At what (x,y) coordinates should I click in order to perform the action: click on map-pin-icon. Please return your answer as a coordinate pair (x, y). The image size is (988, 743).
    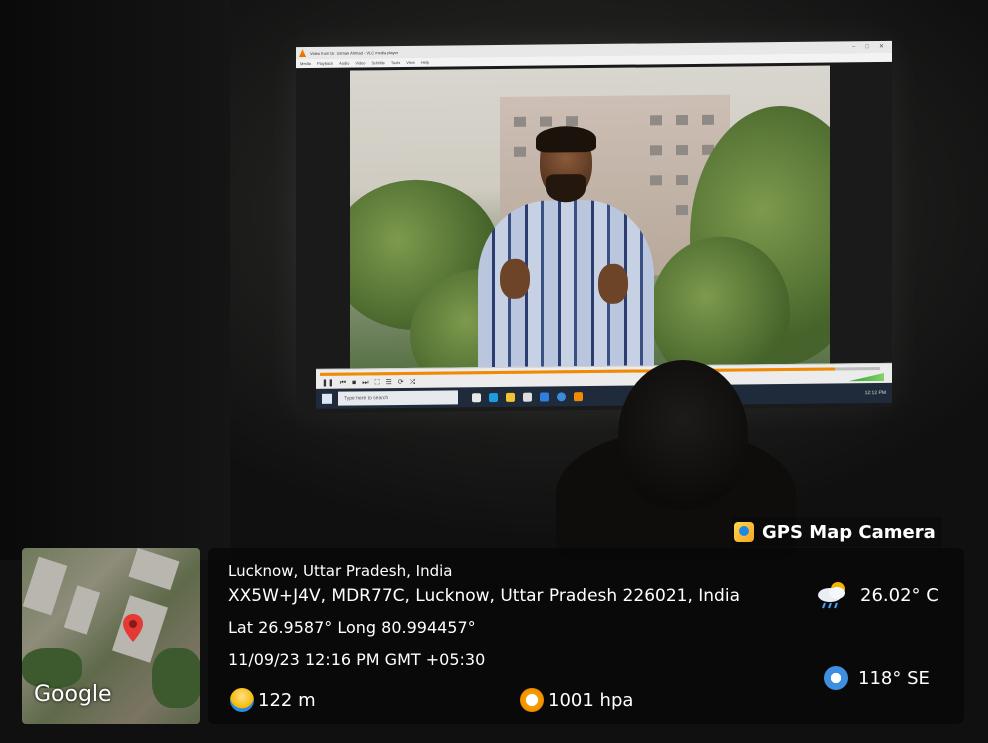
    Looking at the image, I should click on (133, 628).